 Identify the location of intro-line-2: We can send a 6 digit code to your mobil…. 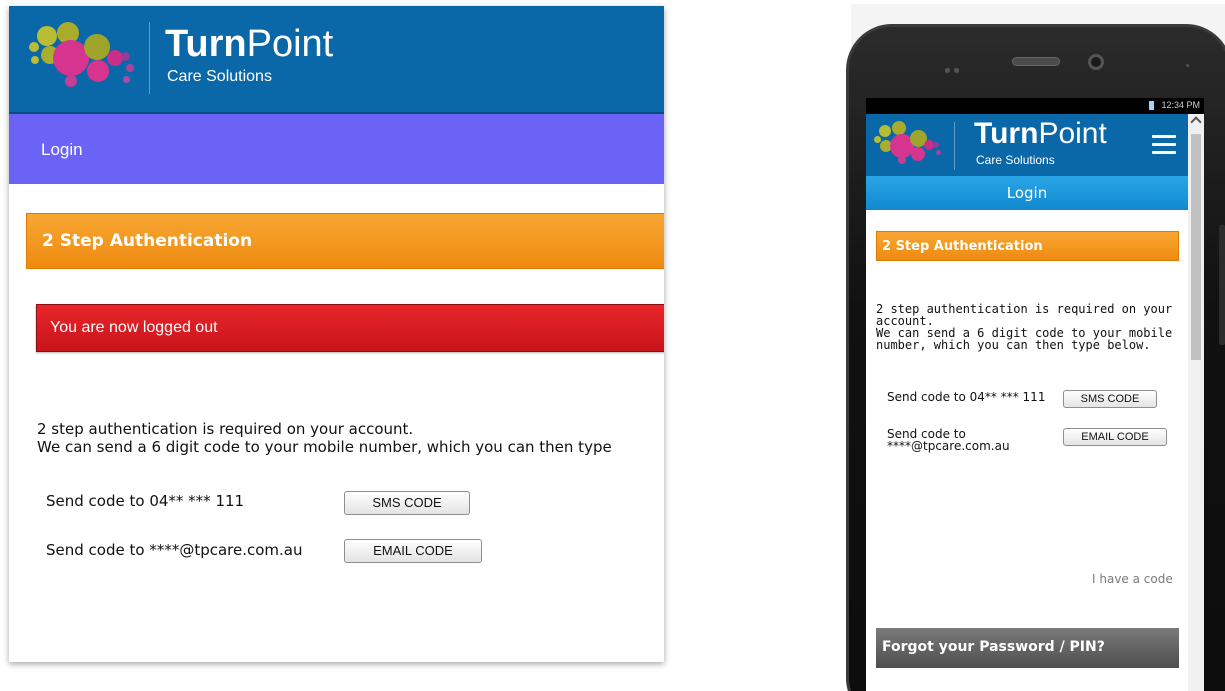
(324, 447).